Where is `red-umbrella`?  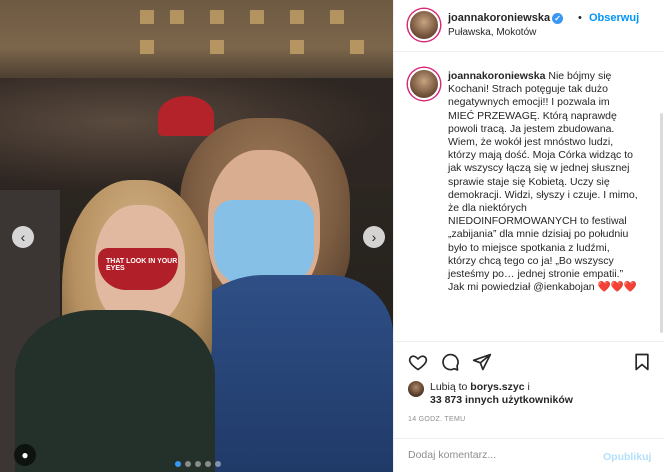 red-umbrella is located at coordinates (186, 116).